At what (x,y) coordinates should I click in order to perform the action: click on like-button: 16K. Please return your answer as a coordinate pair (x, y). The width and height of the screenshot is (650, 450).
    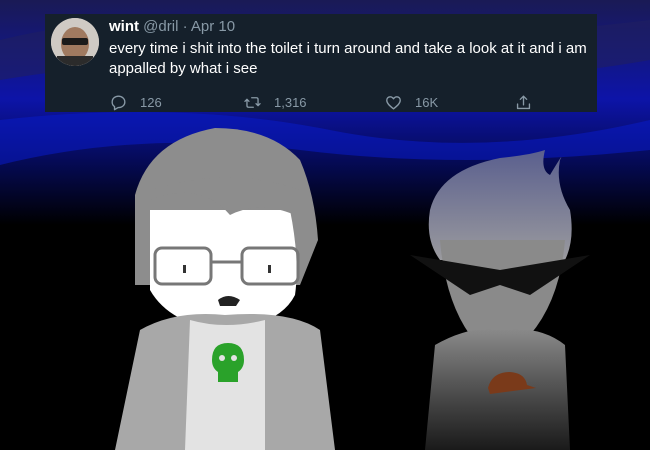
    Looking at the image, I should click on (411, 102).